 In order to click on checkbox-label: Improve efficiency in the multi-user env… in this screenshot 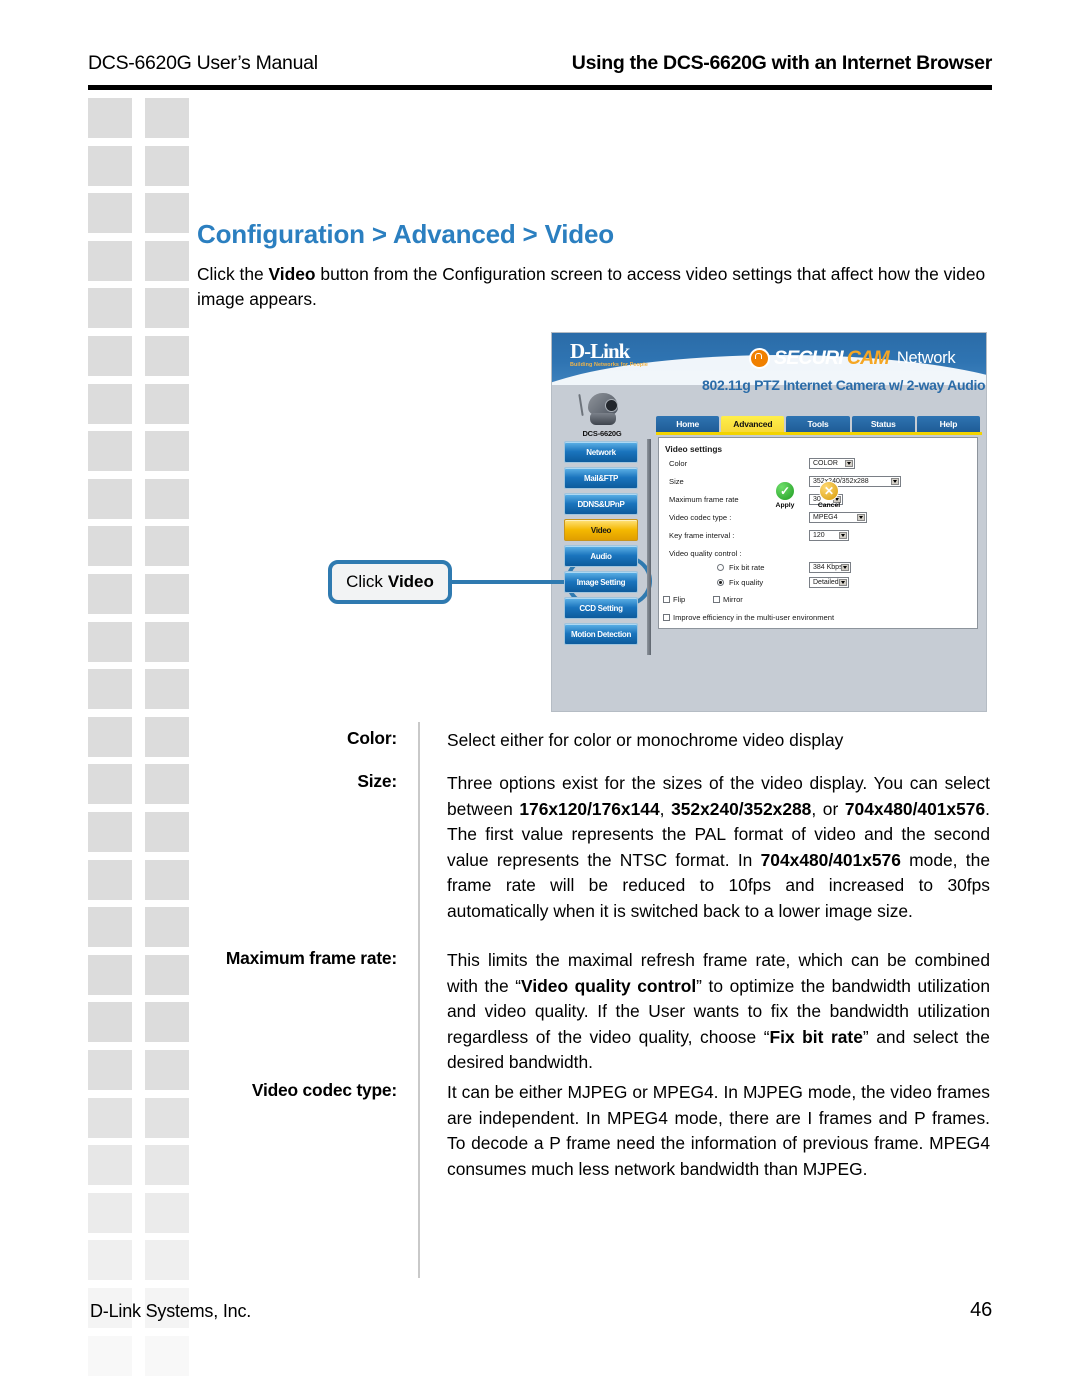, I will do `click(754, 617)`.